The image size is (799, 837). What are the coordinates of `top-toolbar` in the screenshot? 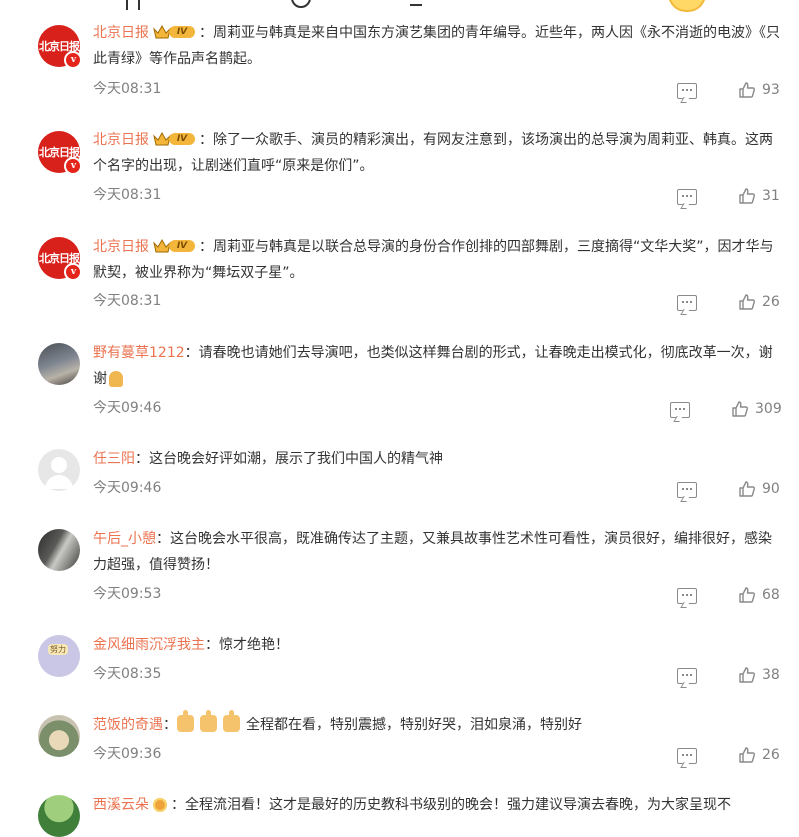 It's located at (399, 7).